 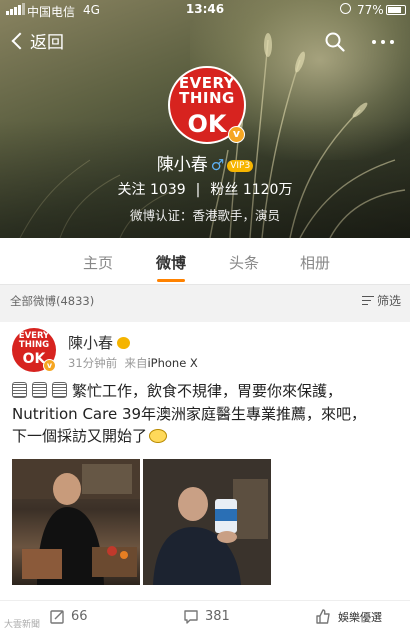 What do you see at coordinates (189, 413) in the screenshot?
I see `post-text-line-2: Nutrition Care 39年澳洲家庭醫生專業推薦，來吧，` at bounding box center [189, 413].